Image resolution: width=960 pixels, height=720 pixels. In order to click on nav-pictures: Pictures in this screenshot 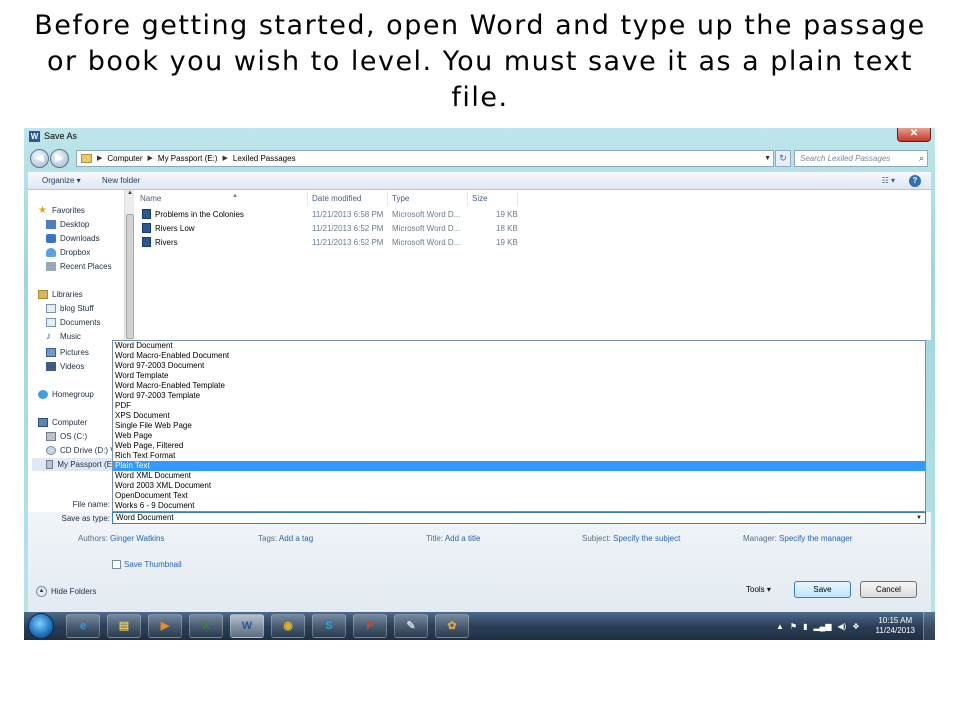, I will do `click(67, 352)`.